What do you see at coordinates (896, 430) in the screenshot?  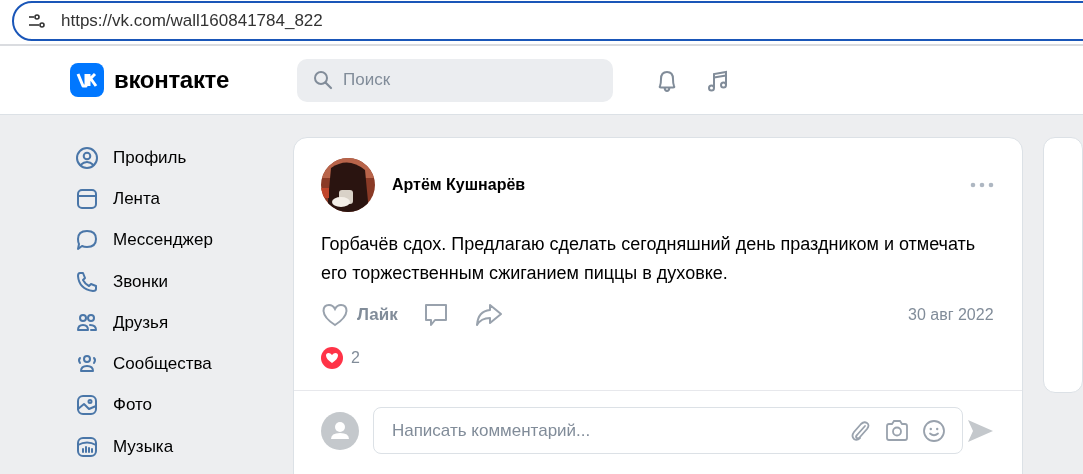 I see `camera-icon` at bounding box center [896, 430].